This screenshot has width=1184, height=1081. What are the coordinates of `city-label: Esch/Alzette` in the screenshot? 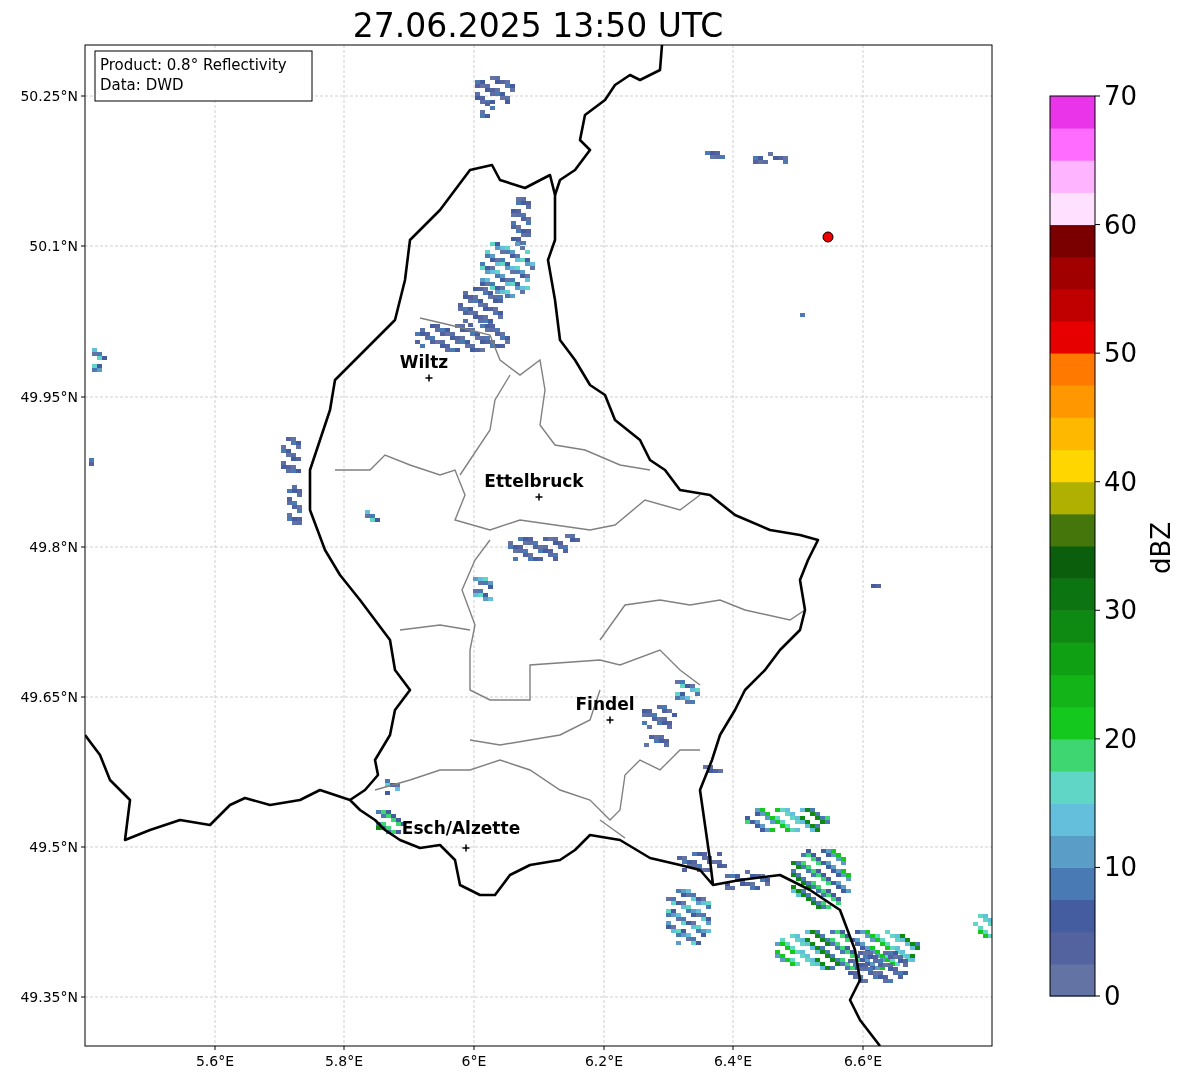 It's located at (461, 828).